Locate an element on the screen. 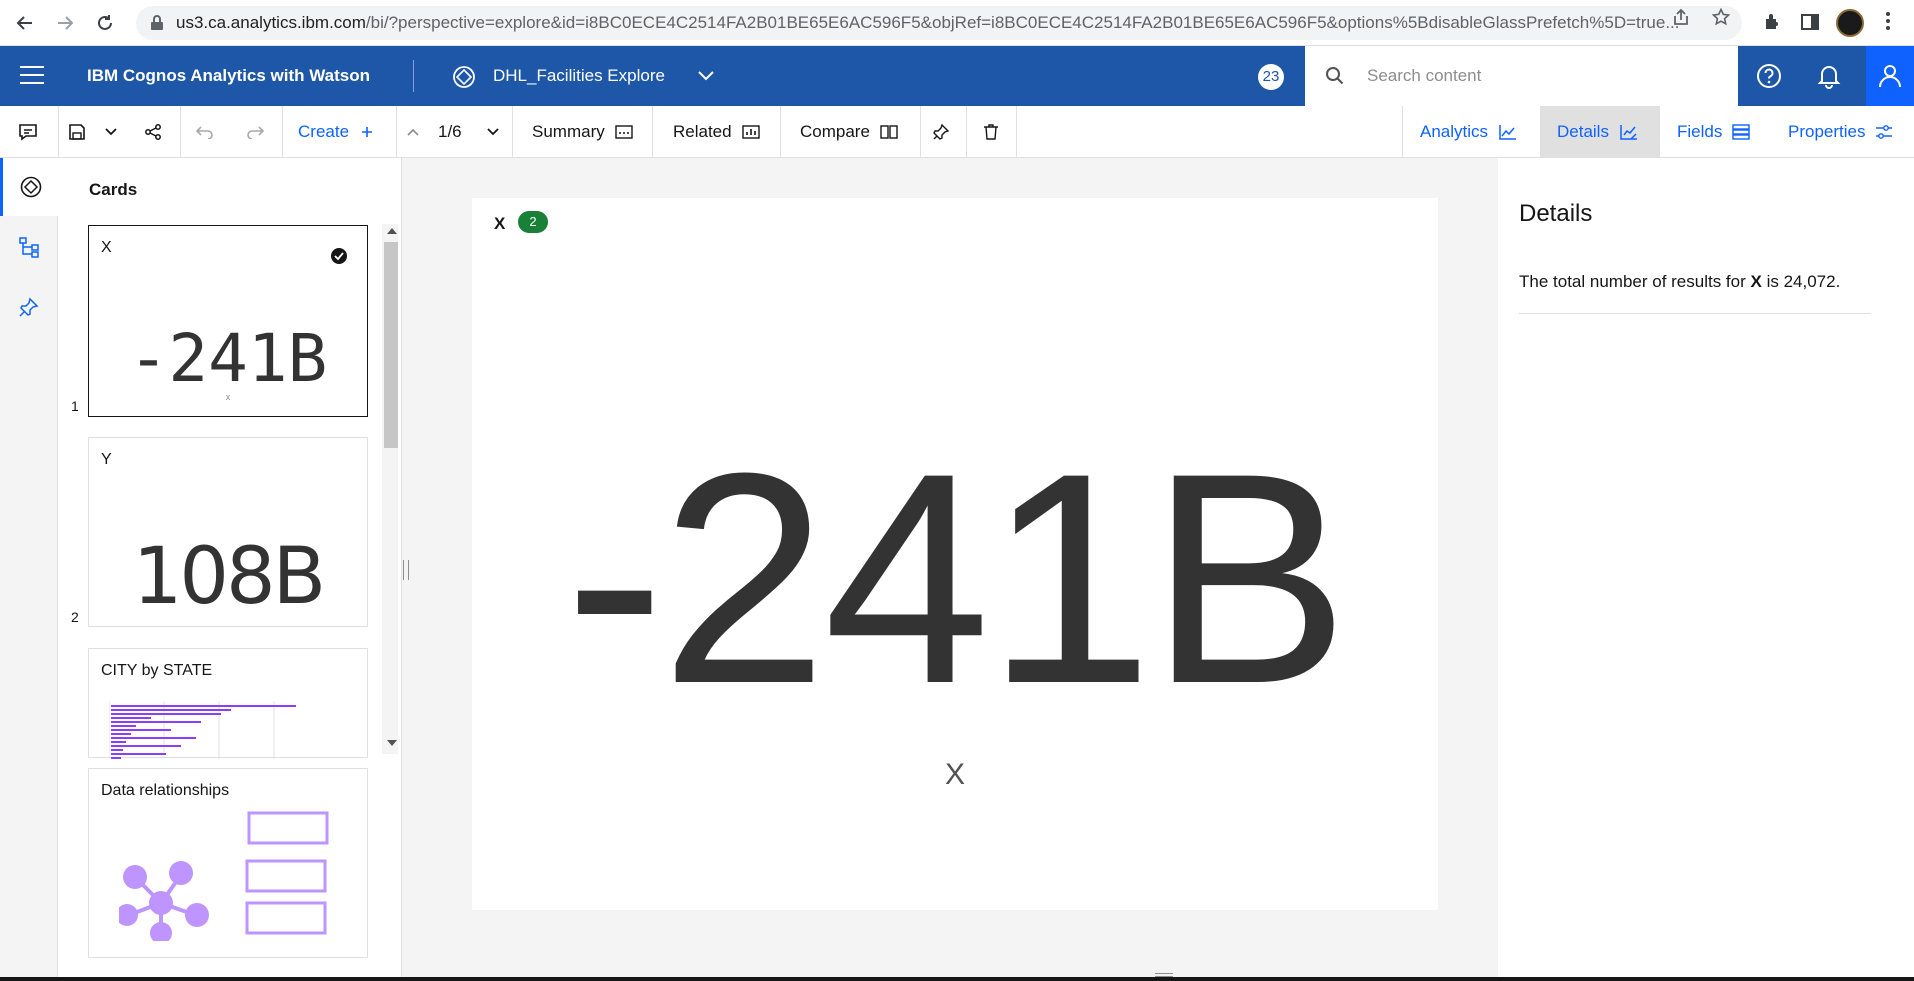 Image resolution: width=1914 pixels, height=981 pixels. save-menu-button is located at coordinates (113, 132).